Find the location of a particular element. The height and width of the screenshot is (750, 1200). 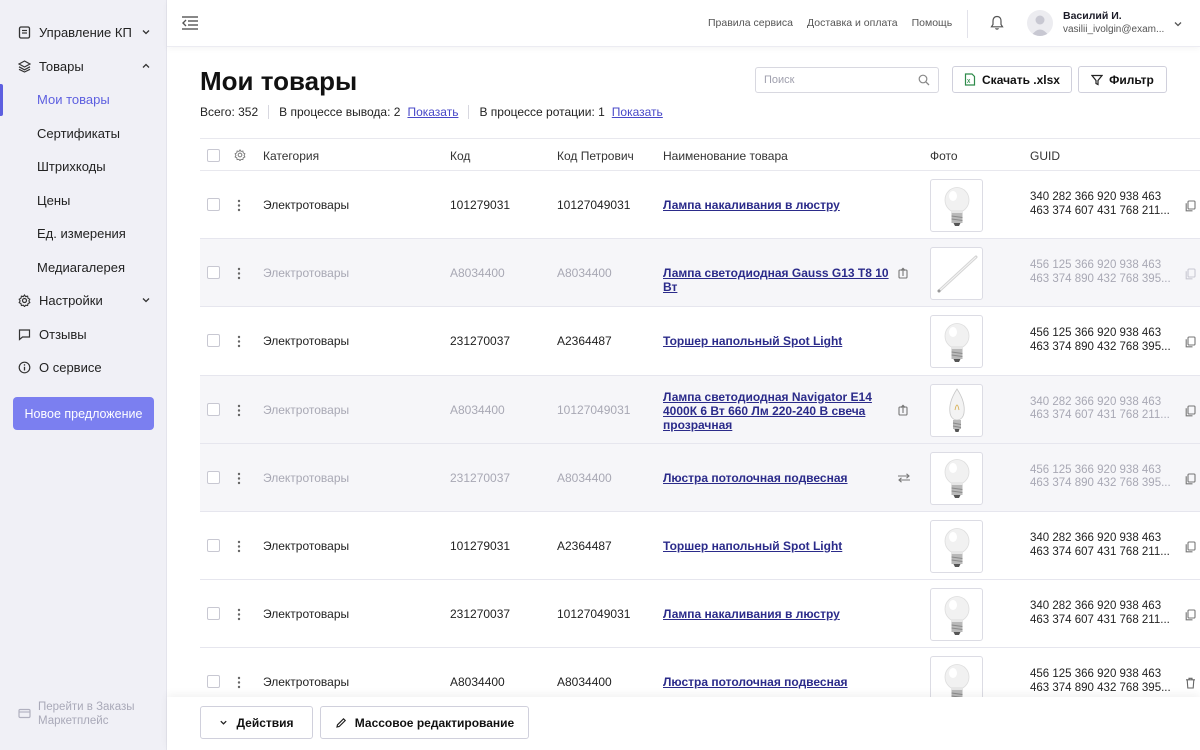

cell-petrovich-code: A8034400 is located at coordinates (584, 477).